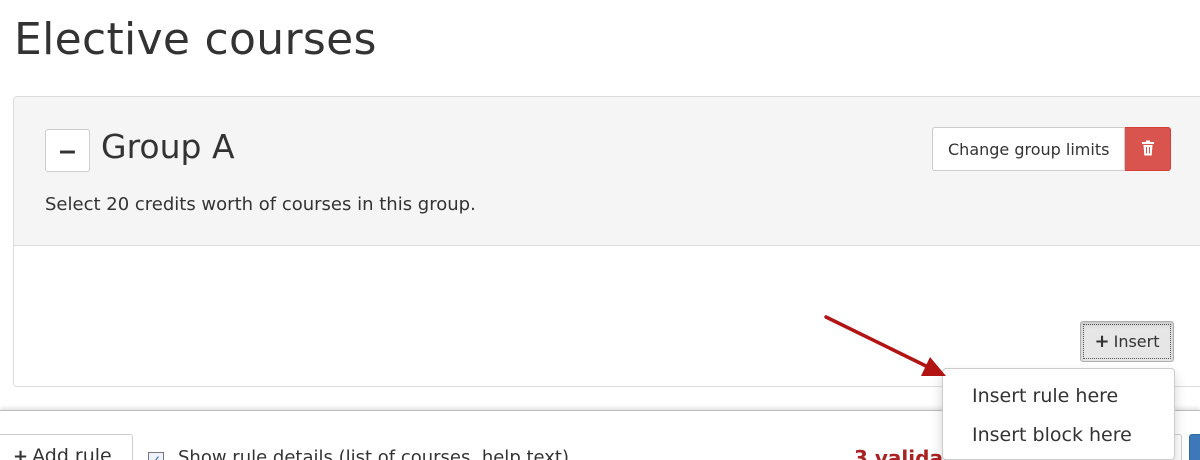  What do you see at coordinates (885, 345) in the screenshot?
I see `annotation-arrow` at bounding box center [885, 345].